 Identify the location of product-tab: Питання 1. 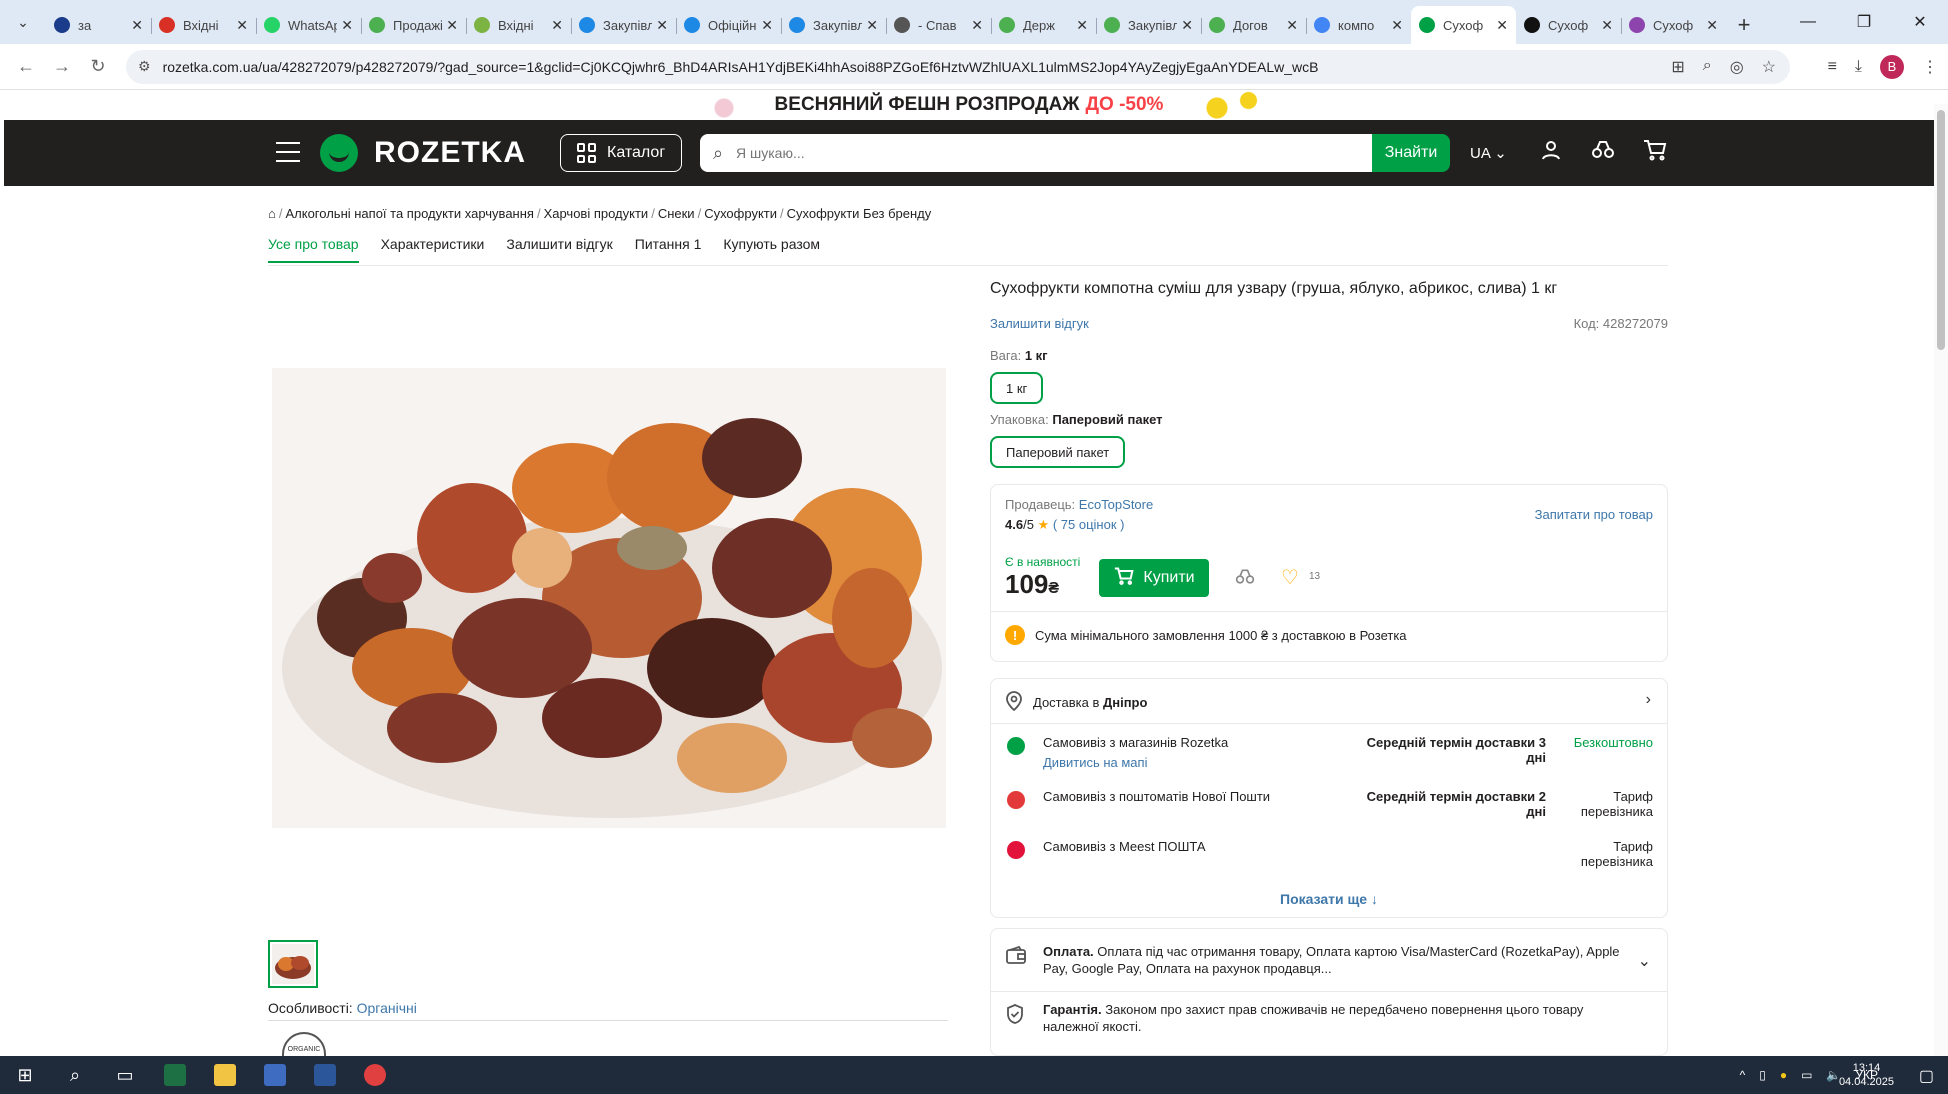
(668, 249).